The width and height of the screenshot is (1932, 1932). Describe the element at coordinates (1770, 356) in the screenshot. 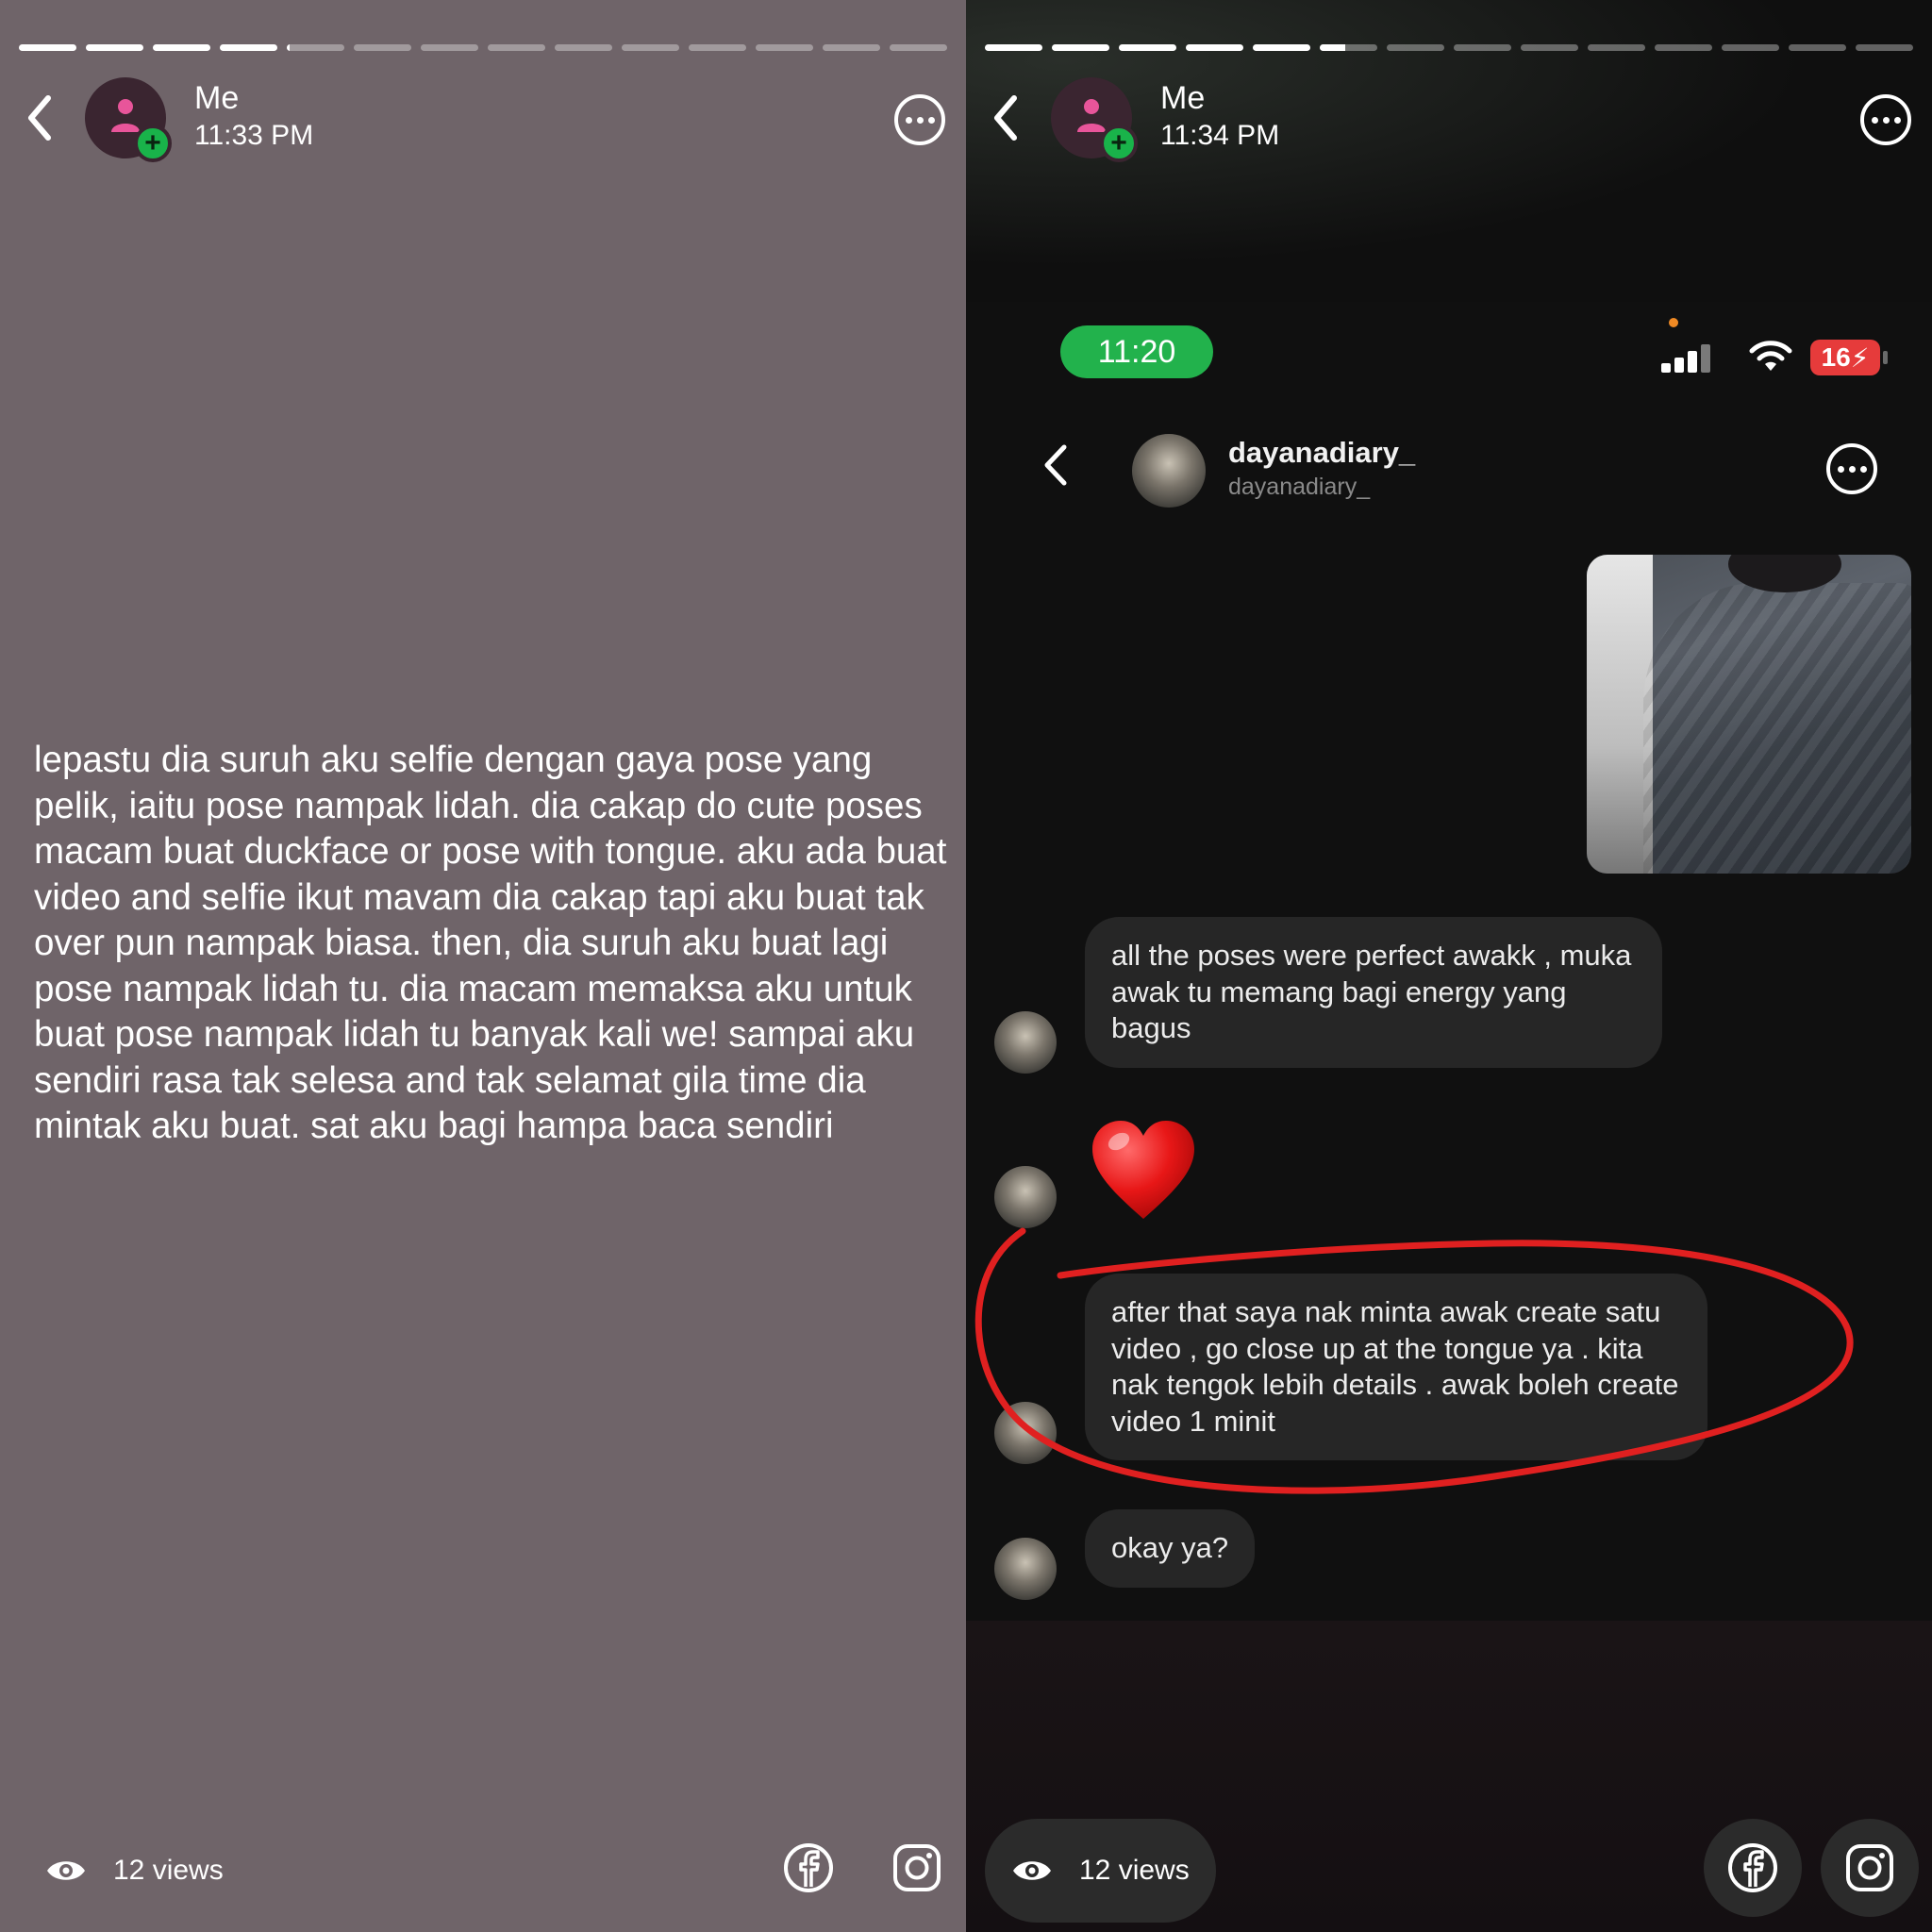

I see `wifi-icon` at that location.